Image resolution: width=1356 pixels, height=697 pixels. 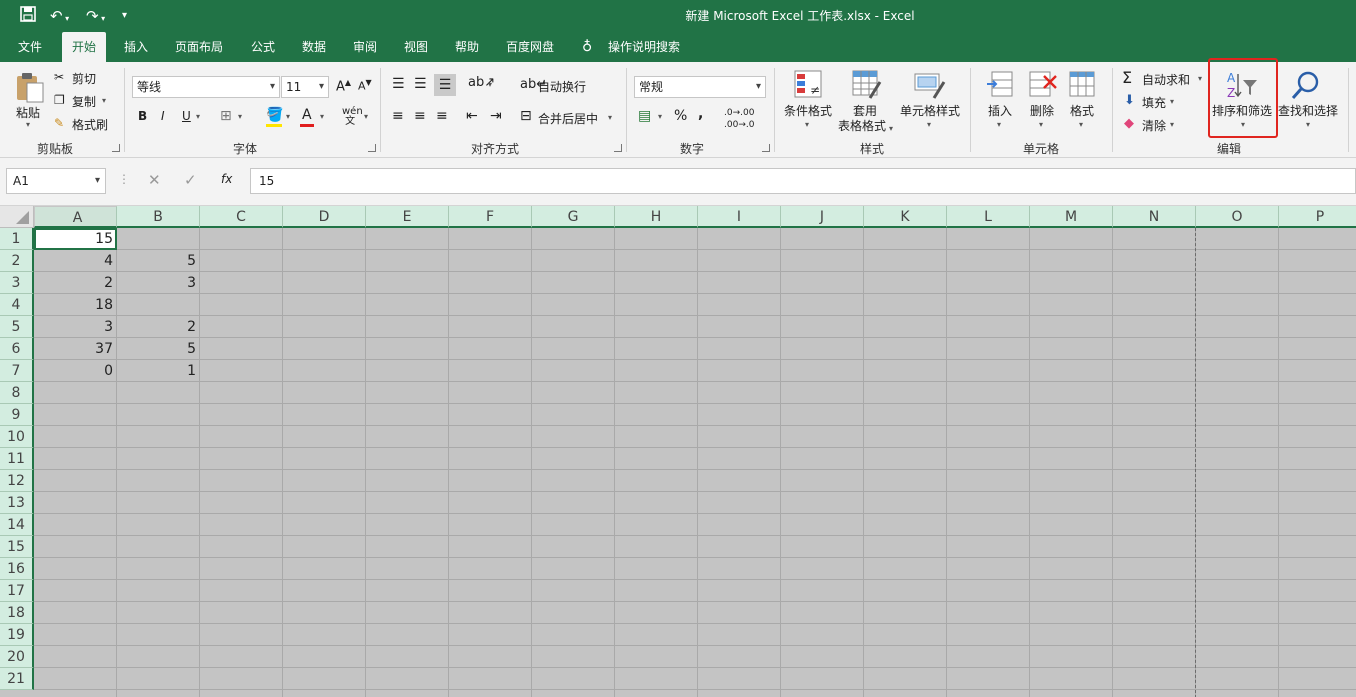 I want to click on column-header-l: L, so click(x=988, y=217).